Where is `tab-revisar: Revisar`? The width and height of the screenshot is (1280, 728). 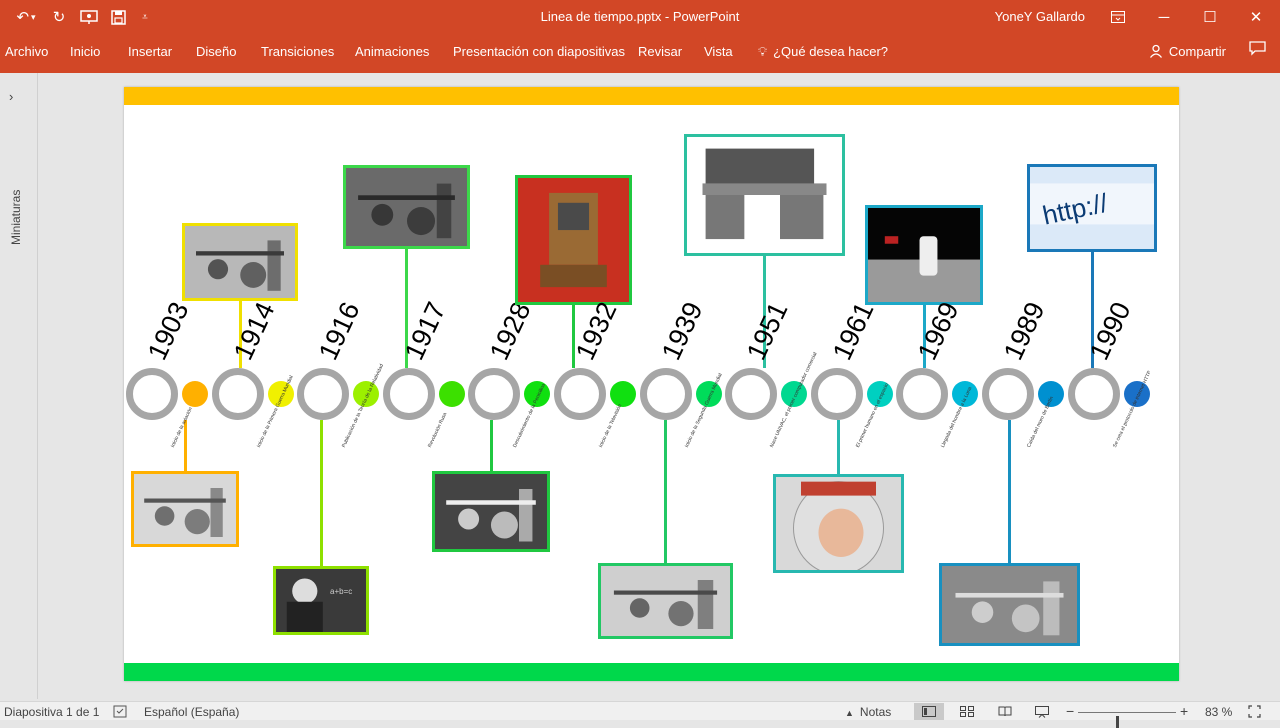
tab-revisar: Revisar is located at coordinates (660, 51).